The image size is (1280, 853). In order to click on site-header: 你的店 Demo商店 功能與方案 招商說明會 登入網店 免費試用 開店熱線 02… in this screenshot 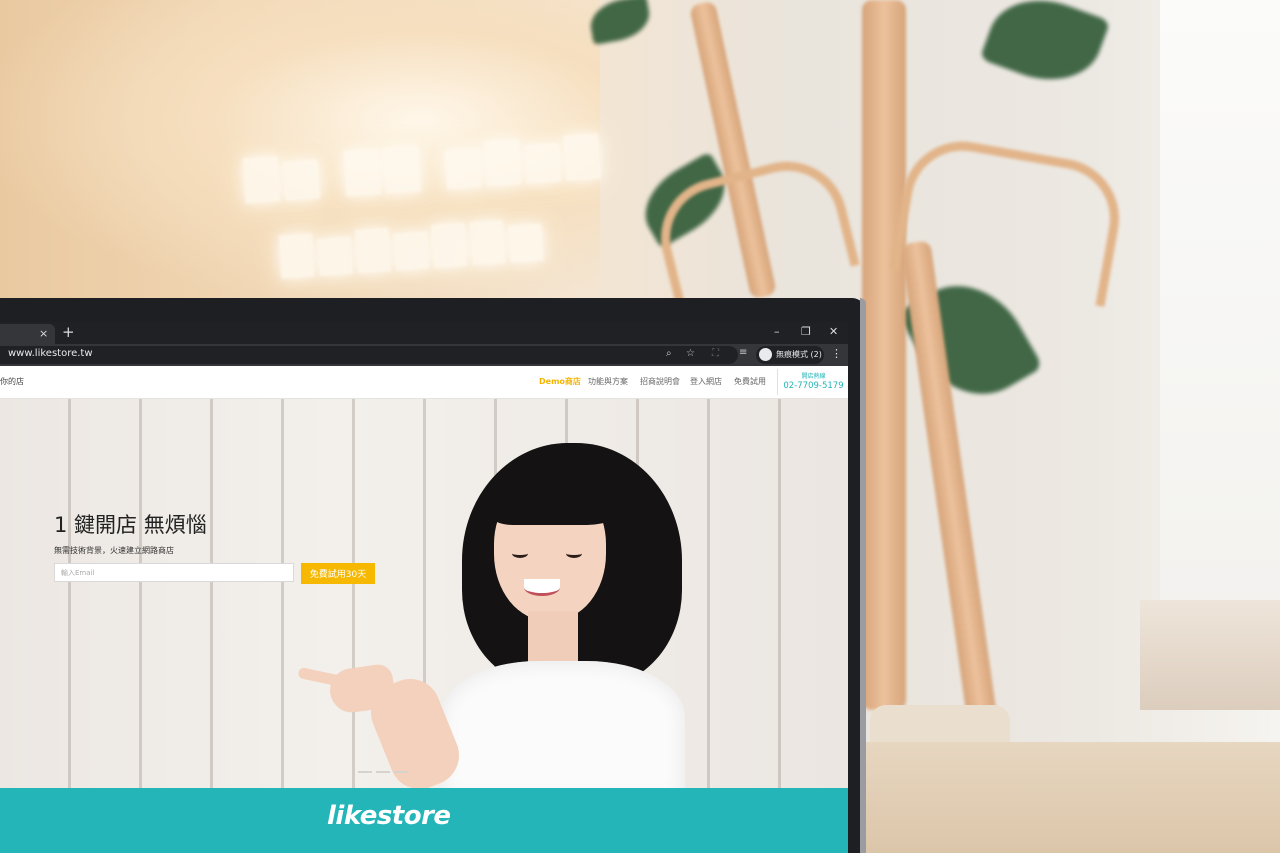, I will do `click(424, 382)`.